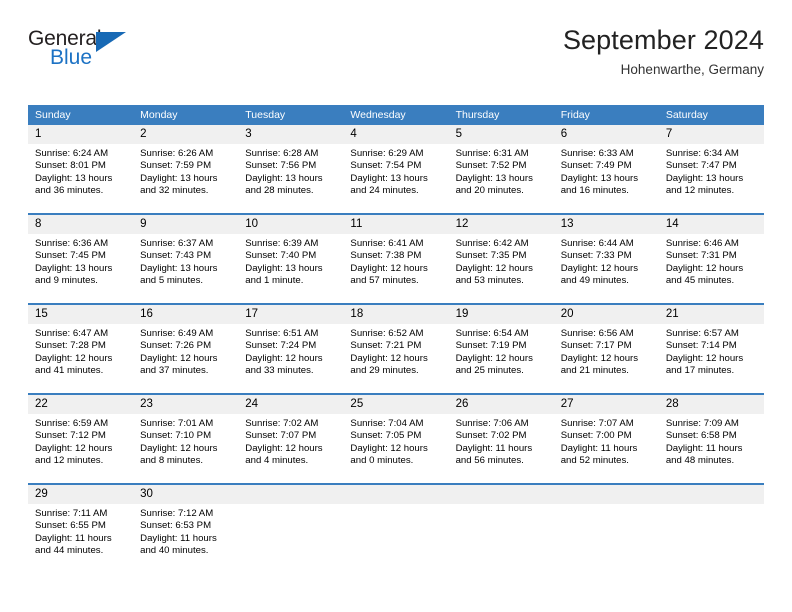 This screenshot has width=792, height=612. I want to click on day-number: 4, so click(395, 134).